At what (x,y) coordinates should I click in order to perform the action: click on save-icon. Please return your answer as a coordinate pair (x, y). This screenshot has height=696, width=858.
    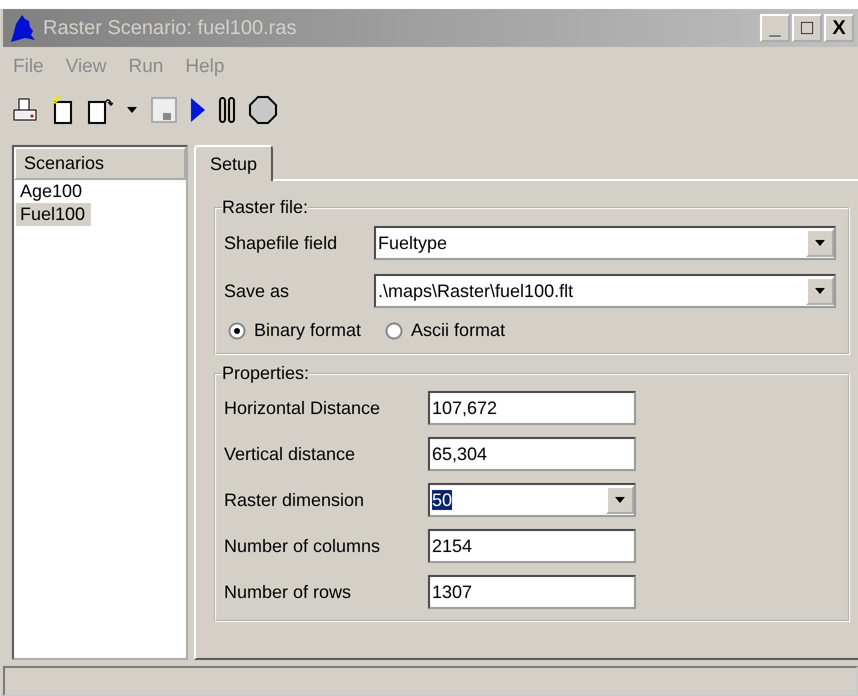
    Looking at the image, I should click on (164, 110).